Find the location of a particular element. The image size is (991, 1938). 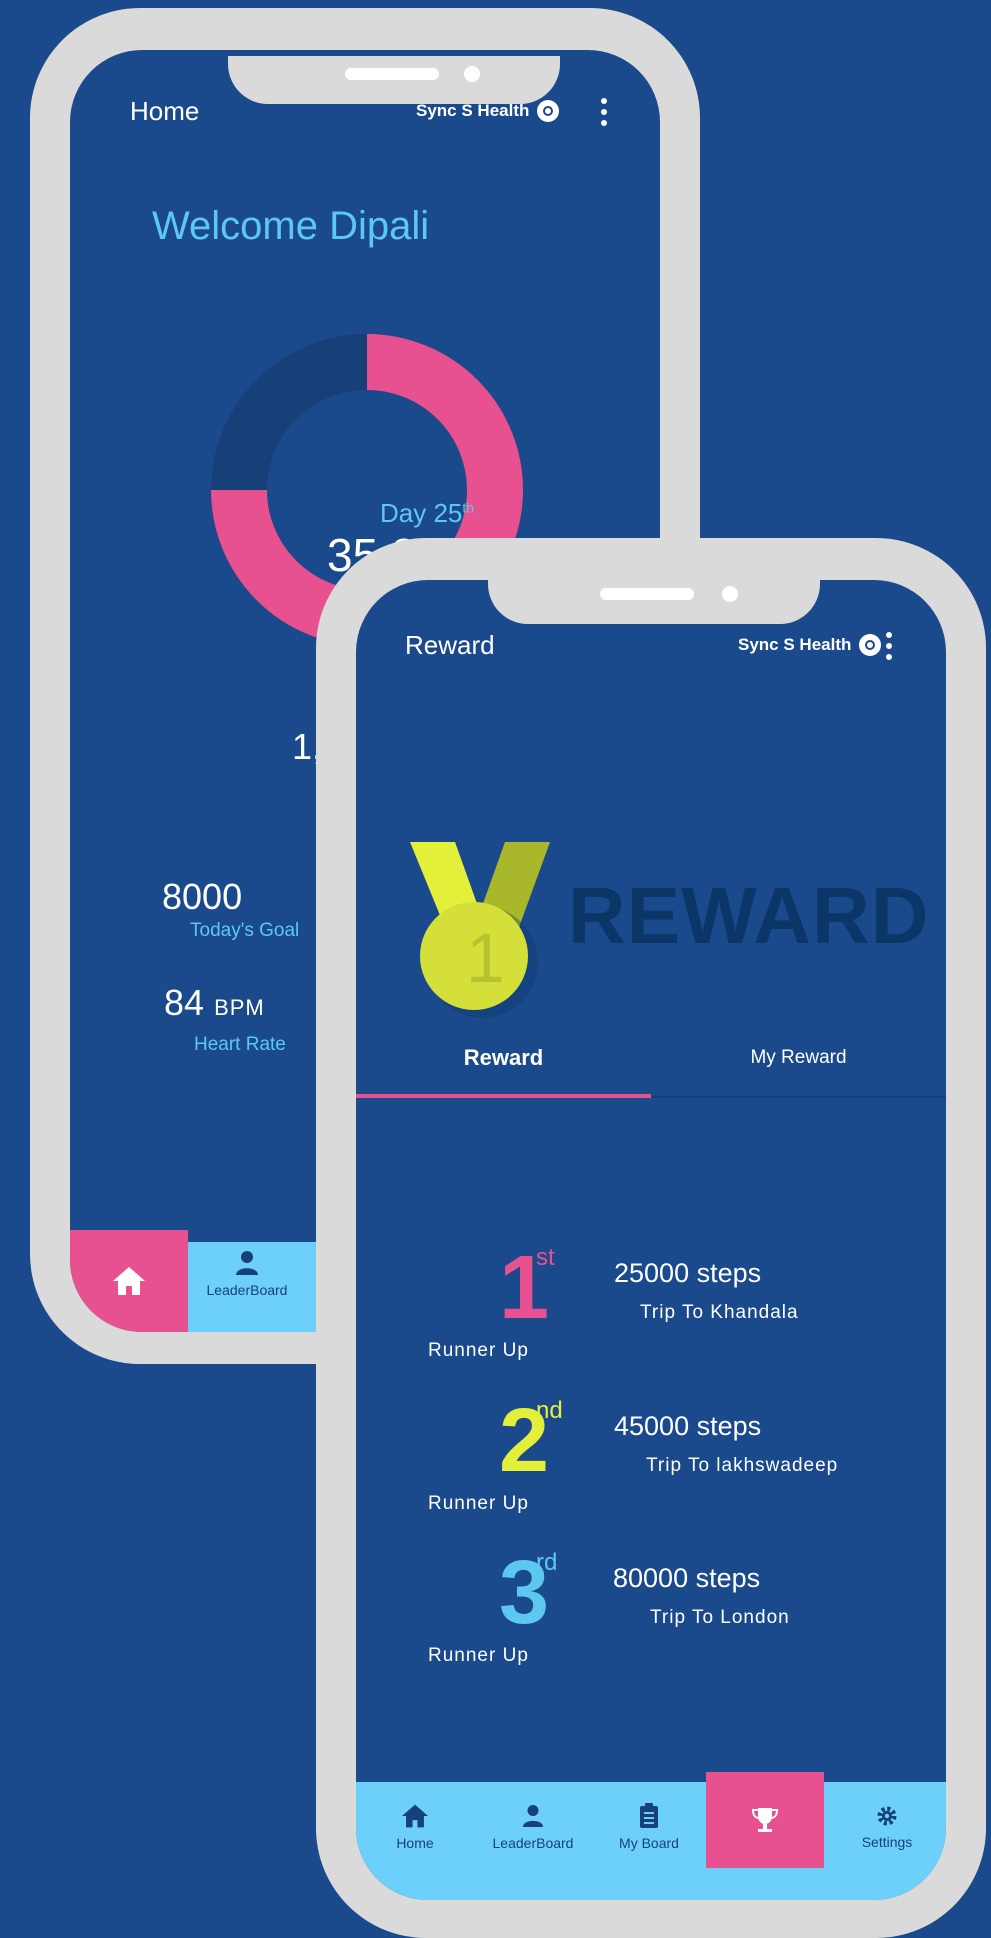

day-label: Day 25th is located at coordinates (427, 513).